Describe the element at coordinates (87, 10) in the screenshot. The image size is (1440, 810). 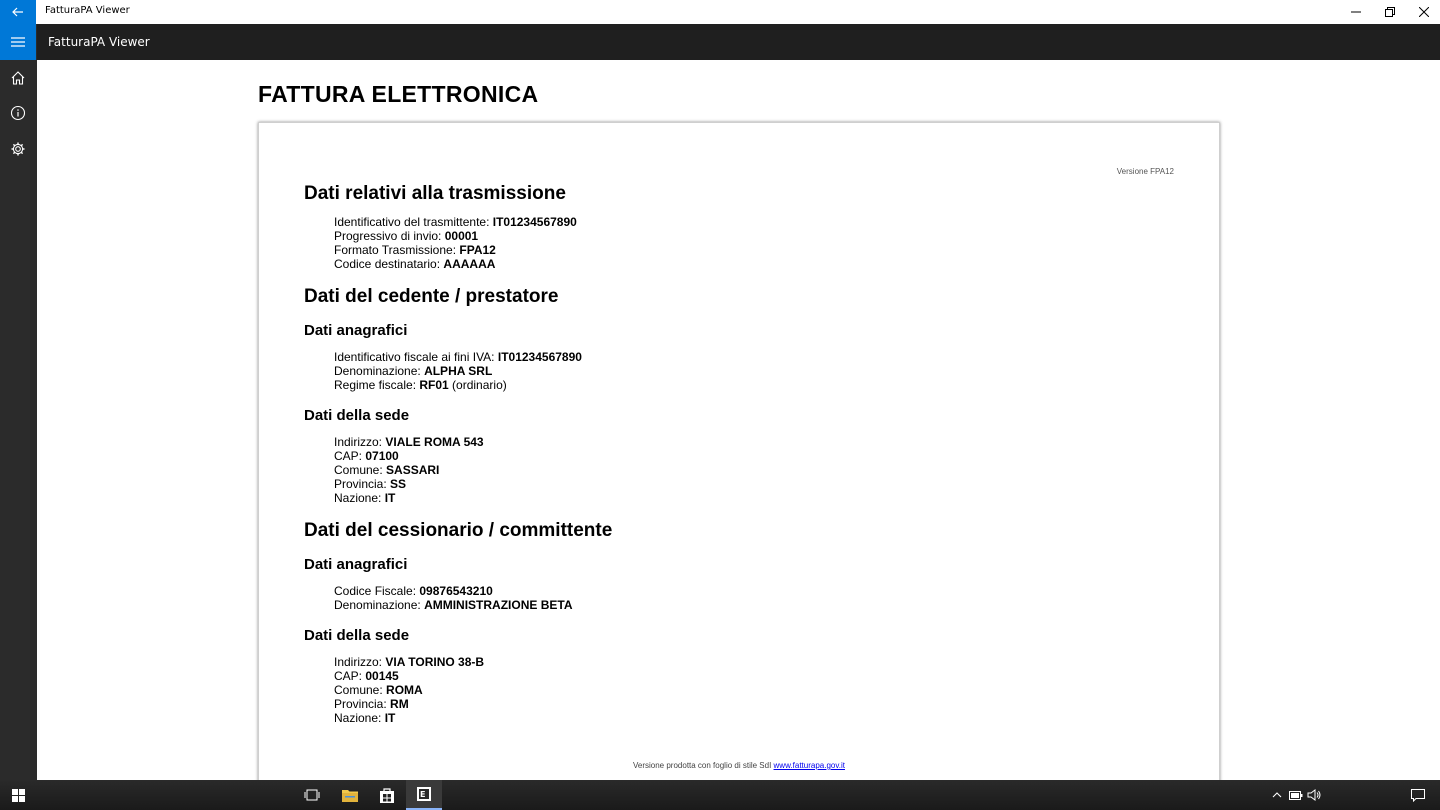
I see `window-title: FatturaPA Viewer` at that location.